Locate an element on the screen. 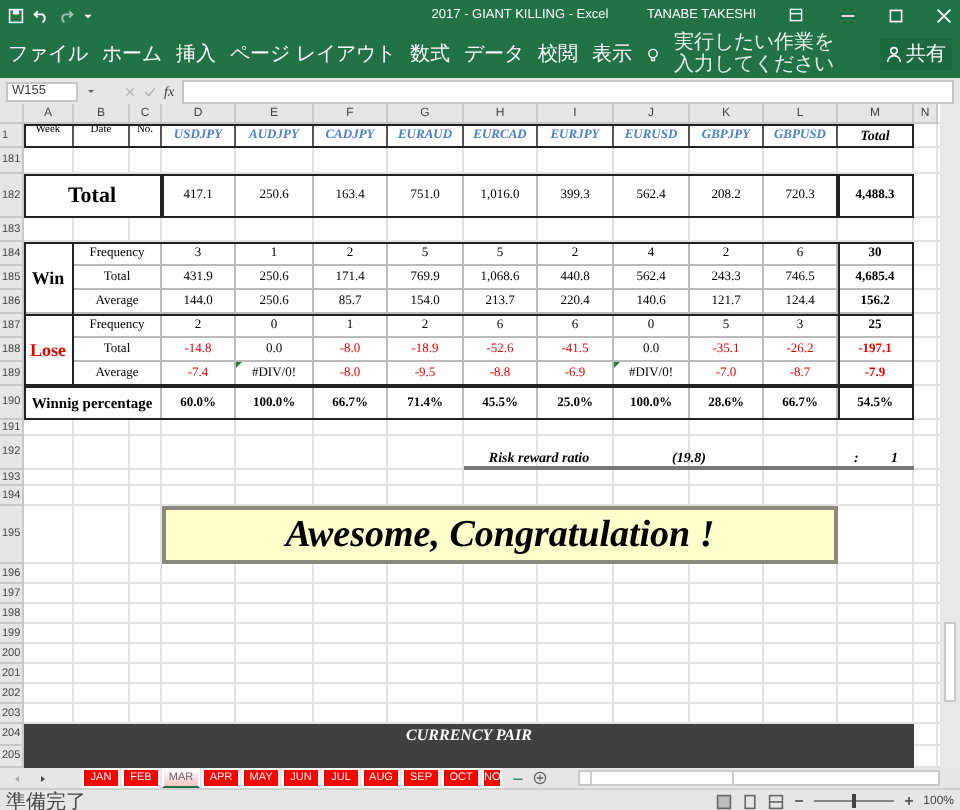 This screenshot has width=960, height=810. currency-pair-bar: CURRENCY PAIR is located at coordinates (469, 746).